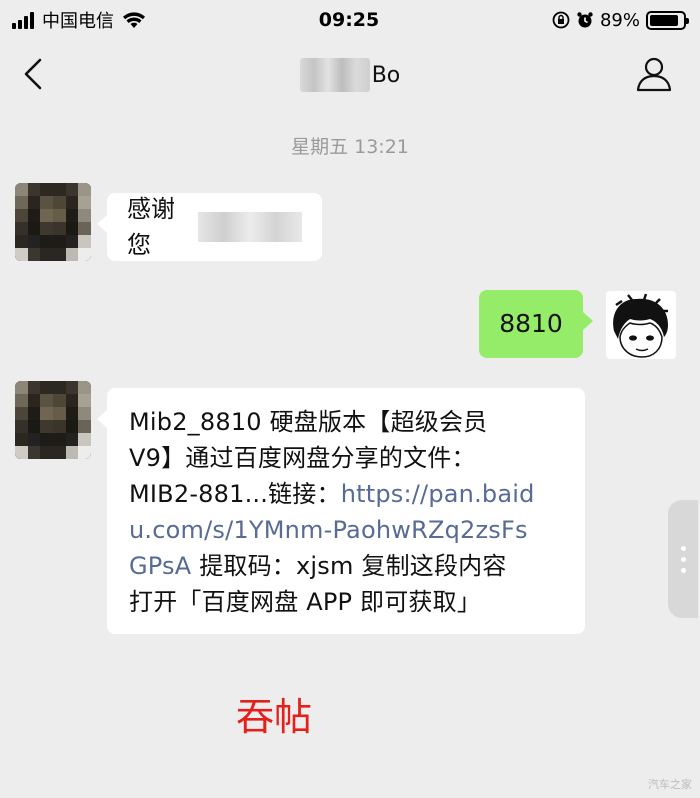  I want to click on message-line: u.com/s/1YMnm-PaohwRZq2zsFs, so click(346, 530).